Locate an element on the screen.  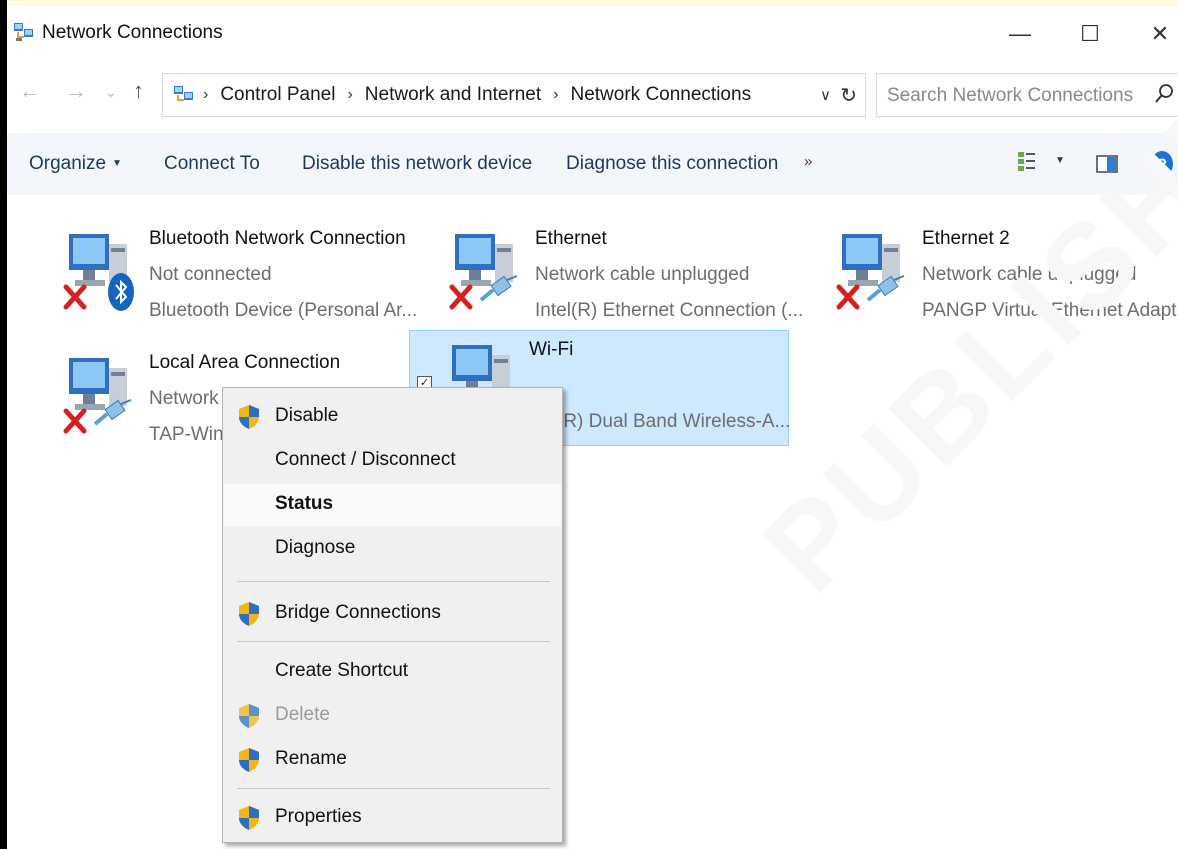
menu-item-create-shortcut: Create Shortcut is located at coordinates (392, 672).